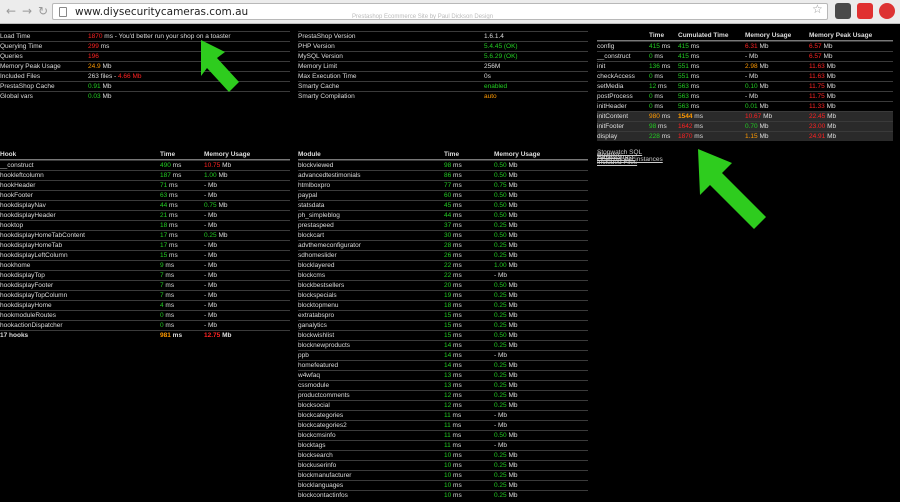 The width and height of the screenshot is (900, 502). I want to click on performance-cumulated: 415 ms, so click(689, 56).